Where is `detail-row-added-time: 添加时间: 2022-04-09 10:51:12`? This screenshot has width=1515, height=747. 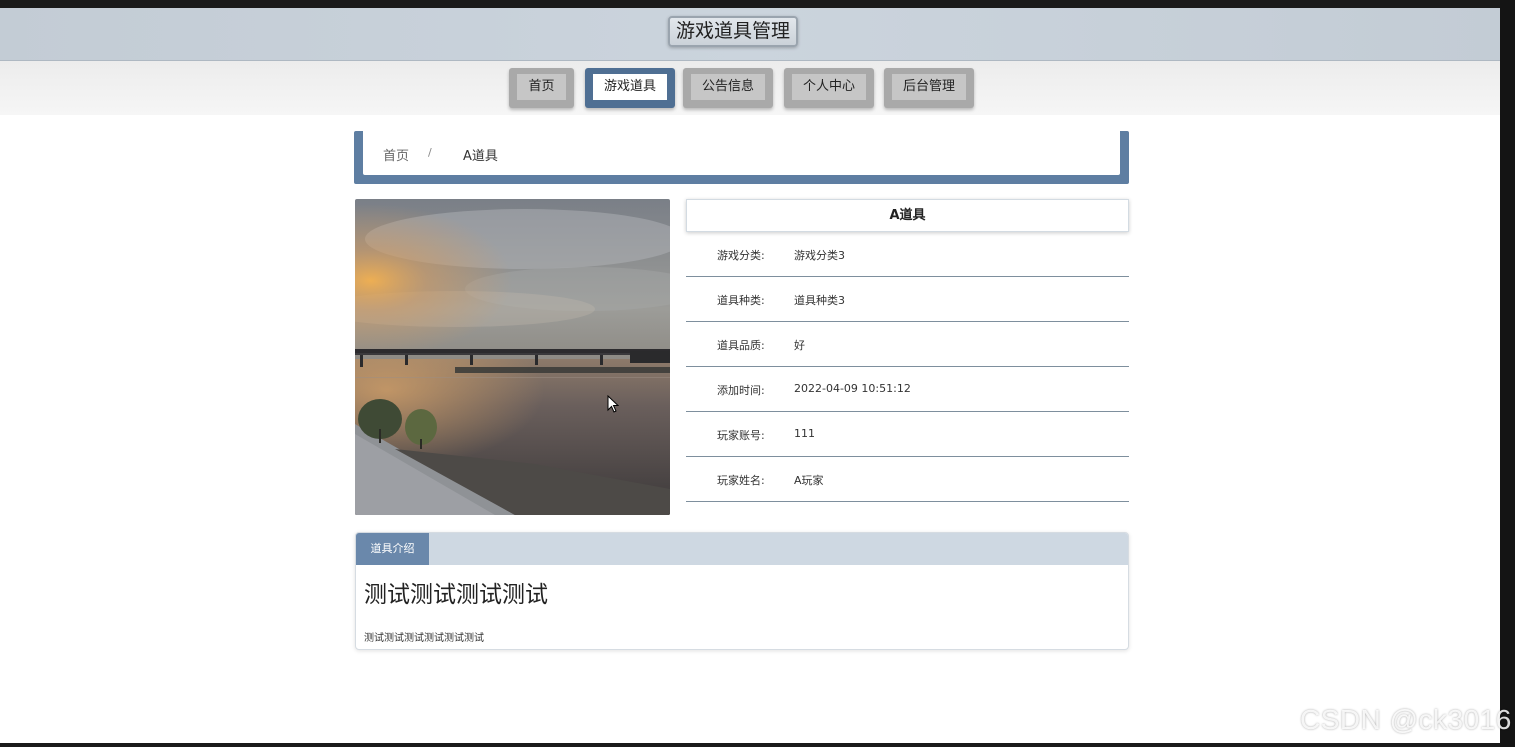
detail-row-added-time: 添加时间: 2022-04-09 10:51:12 is located at coordinates (907, 389).